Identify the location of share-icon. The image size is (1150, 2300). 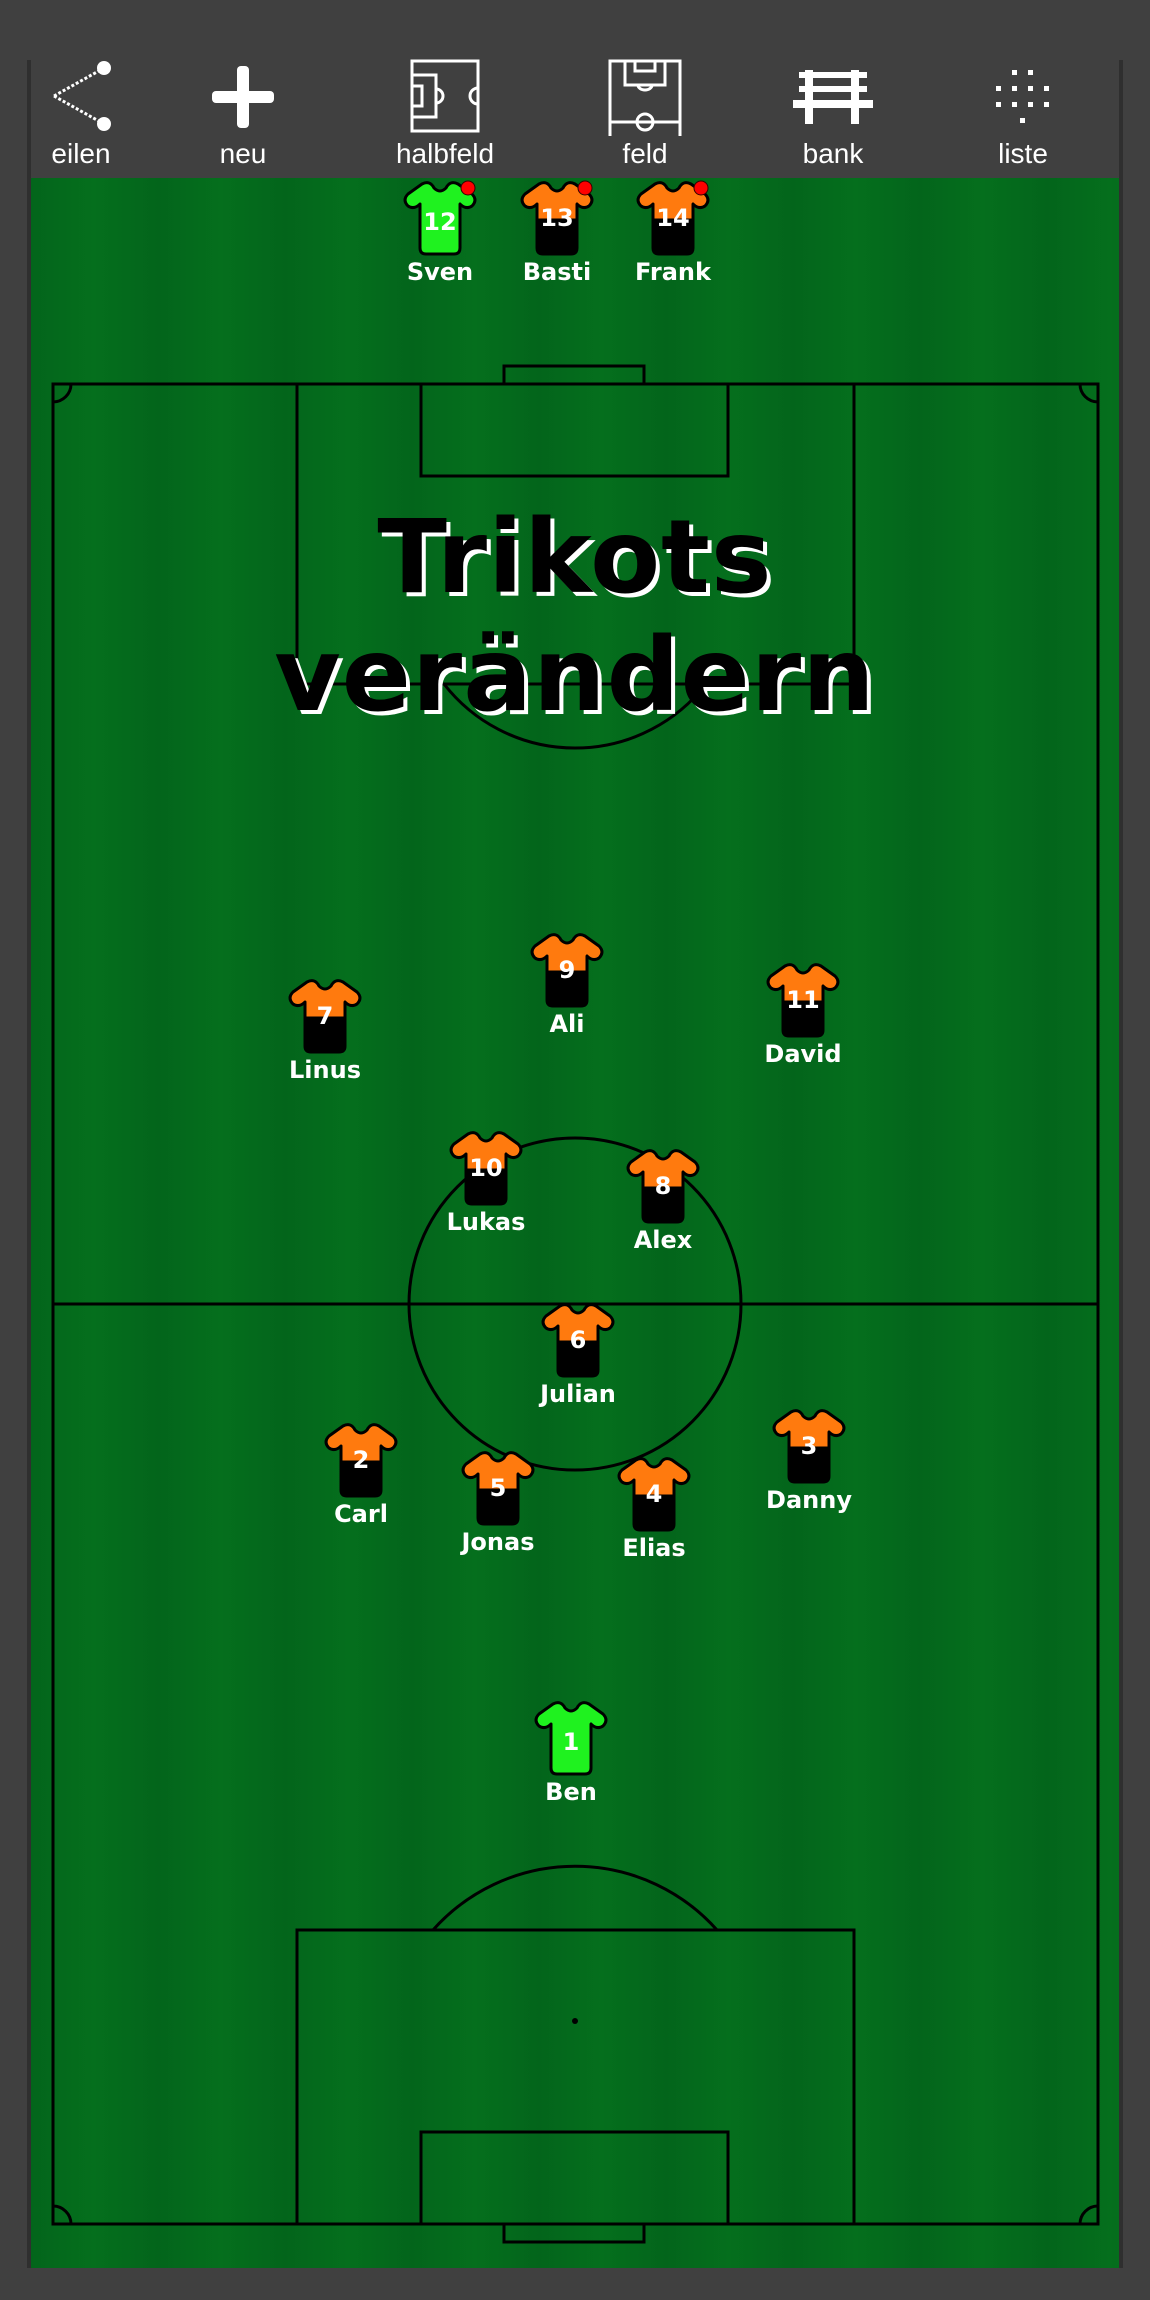
(82, 96).